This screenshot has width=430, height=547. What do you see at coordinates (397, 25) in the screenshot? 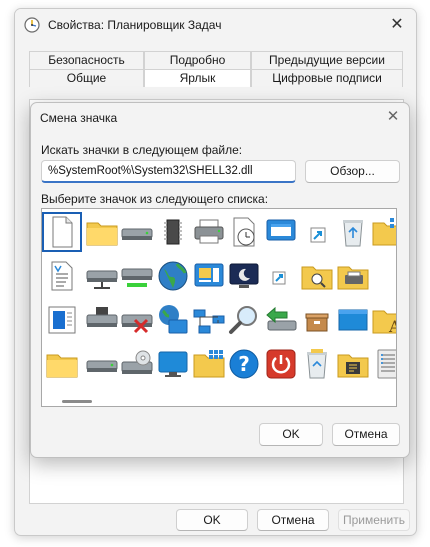
I see `close-icon: ✕` at bounding box center [397, 25].